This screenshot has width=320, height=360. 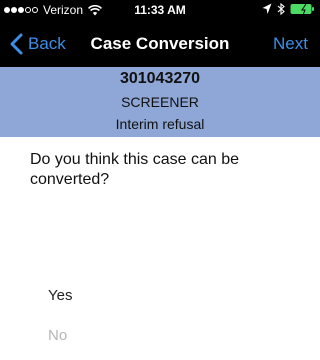 What do you see at coordinates (290, 43) in the screenshot?
I see `next-button: Next` at bounding box center [290, 43].